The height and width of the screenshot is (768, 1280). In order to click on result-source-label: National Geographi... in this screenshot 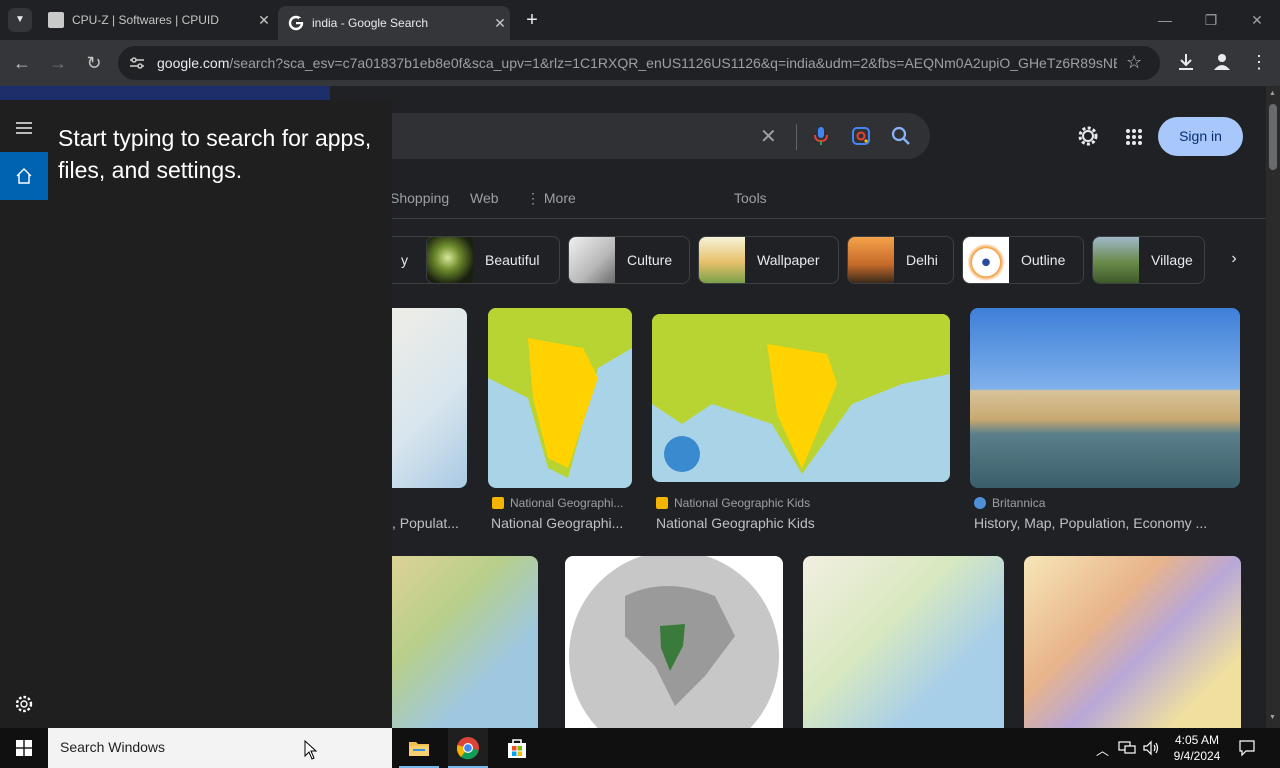, I will do `click(567, 503)`.